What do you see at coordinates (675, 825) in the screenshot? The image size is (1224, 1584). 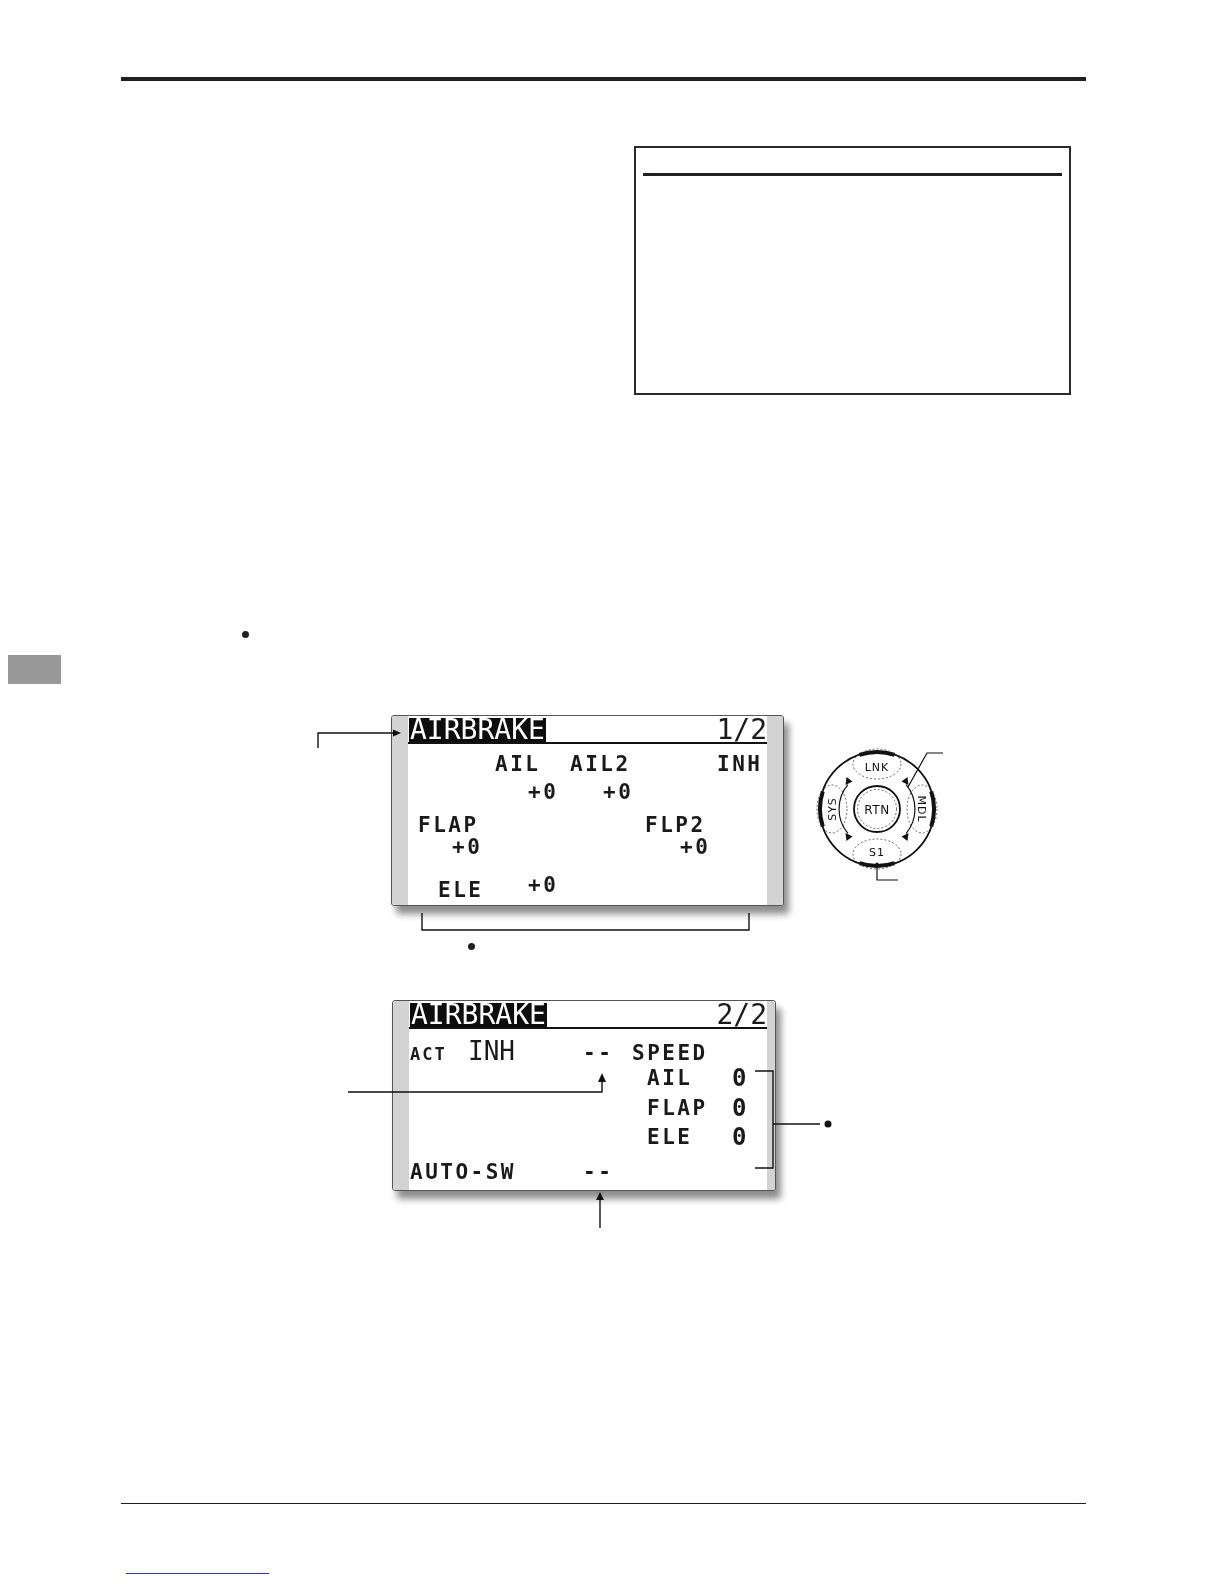 I see `channel-label: FLP2` at bounding box center [675, 825].